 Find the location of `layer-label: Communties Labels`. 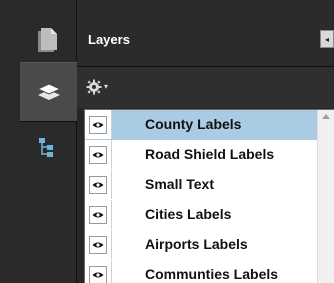

layer-label: Communties Labels is located at coordinates (212, 274).